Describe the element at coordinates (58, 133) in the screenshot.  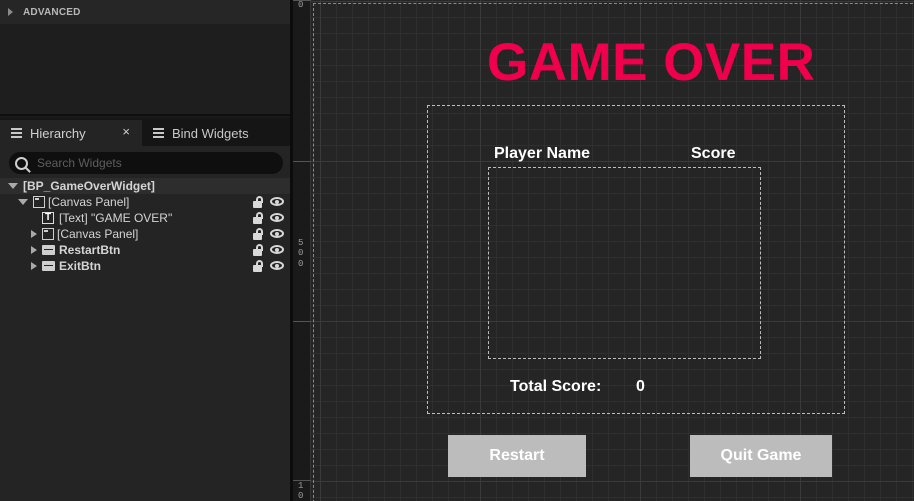
I see `tab-hierarchy-label: Hierarchy` at that location.